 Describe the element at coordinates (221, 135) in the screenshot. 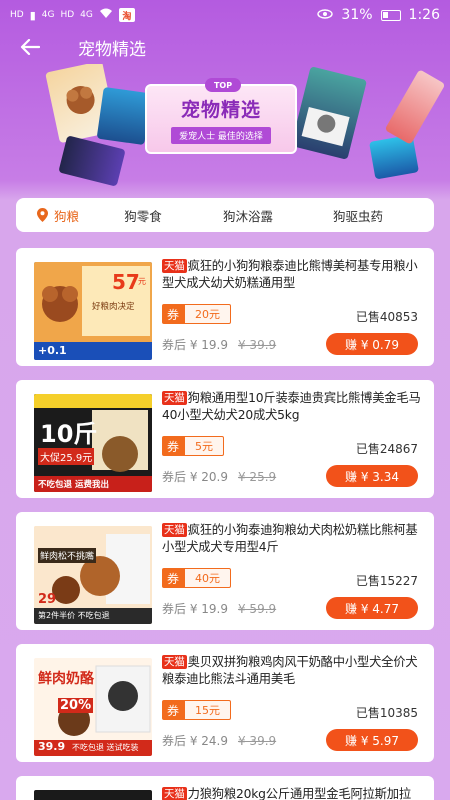

I see `banner-subtitle: 爱宠人士 最佳的选择` at that location.